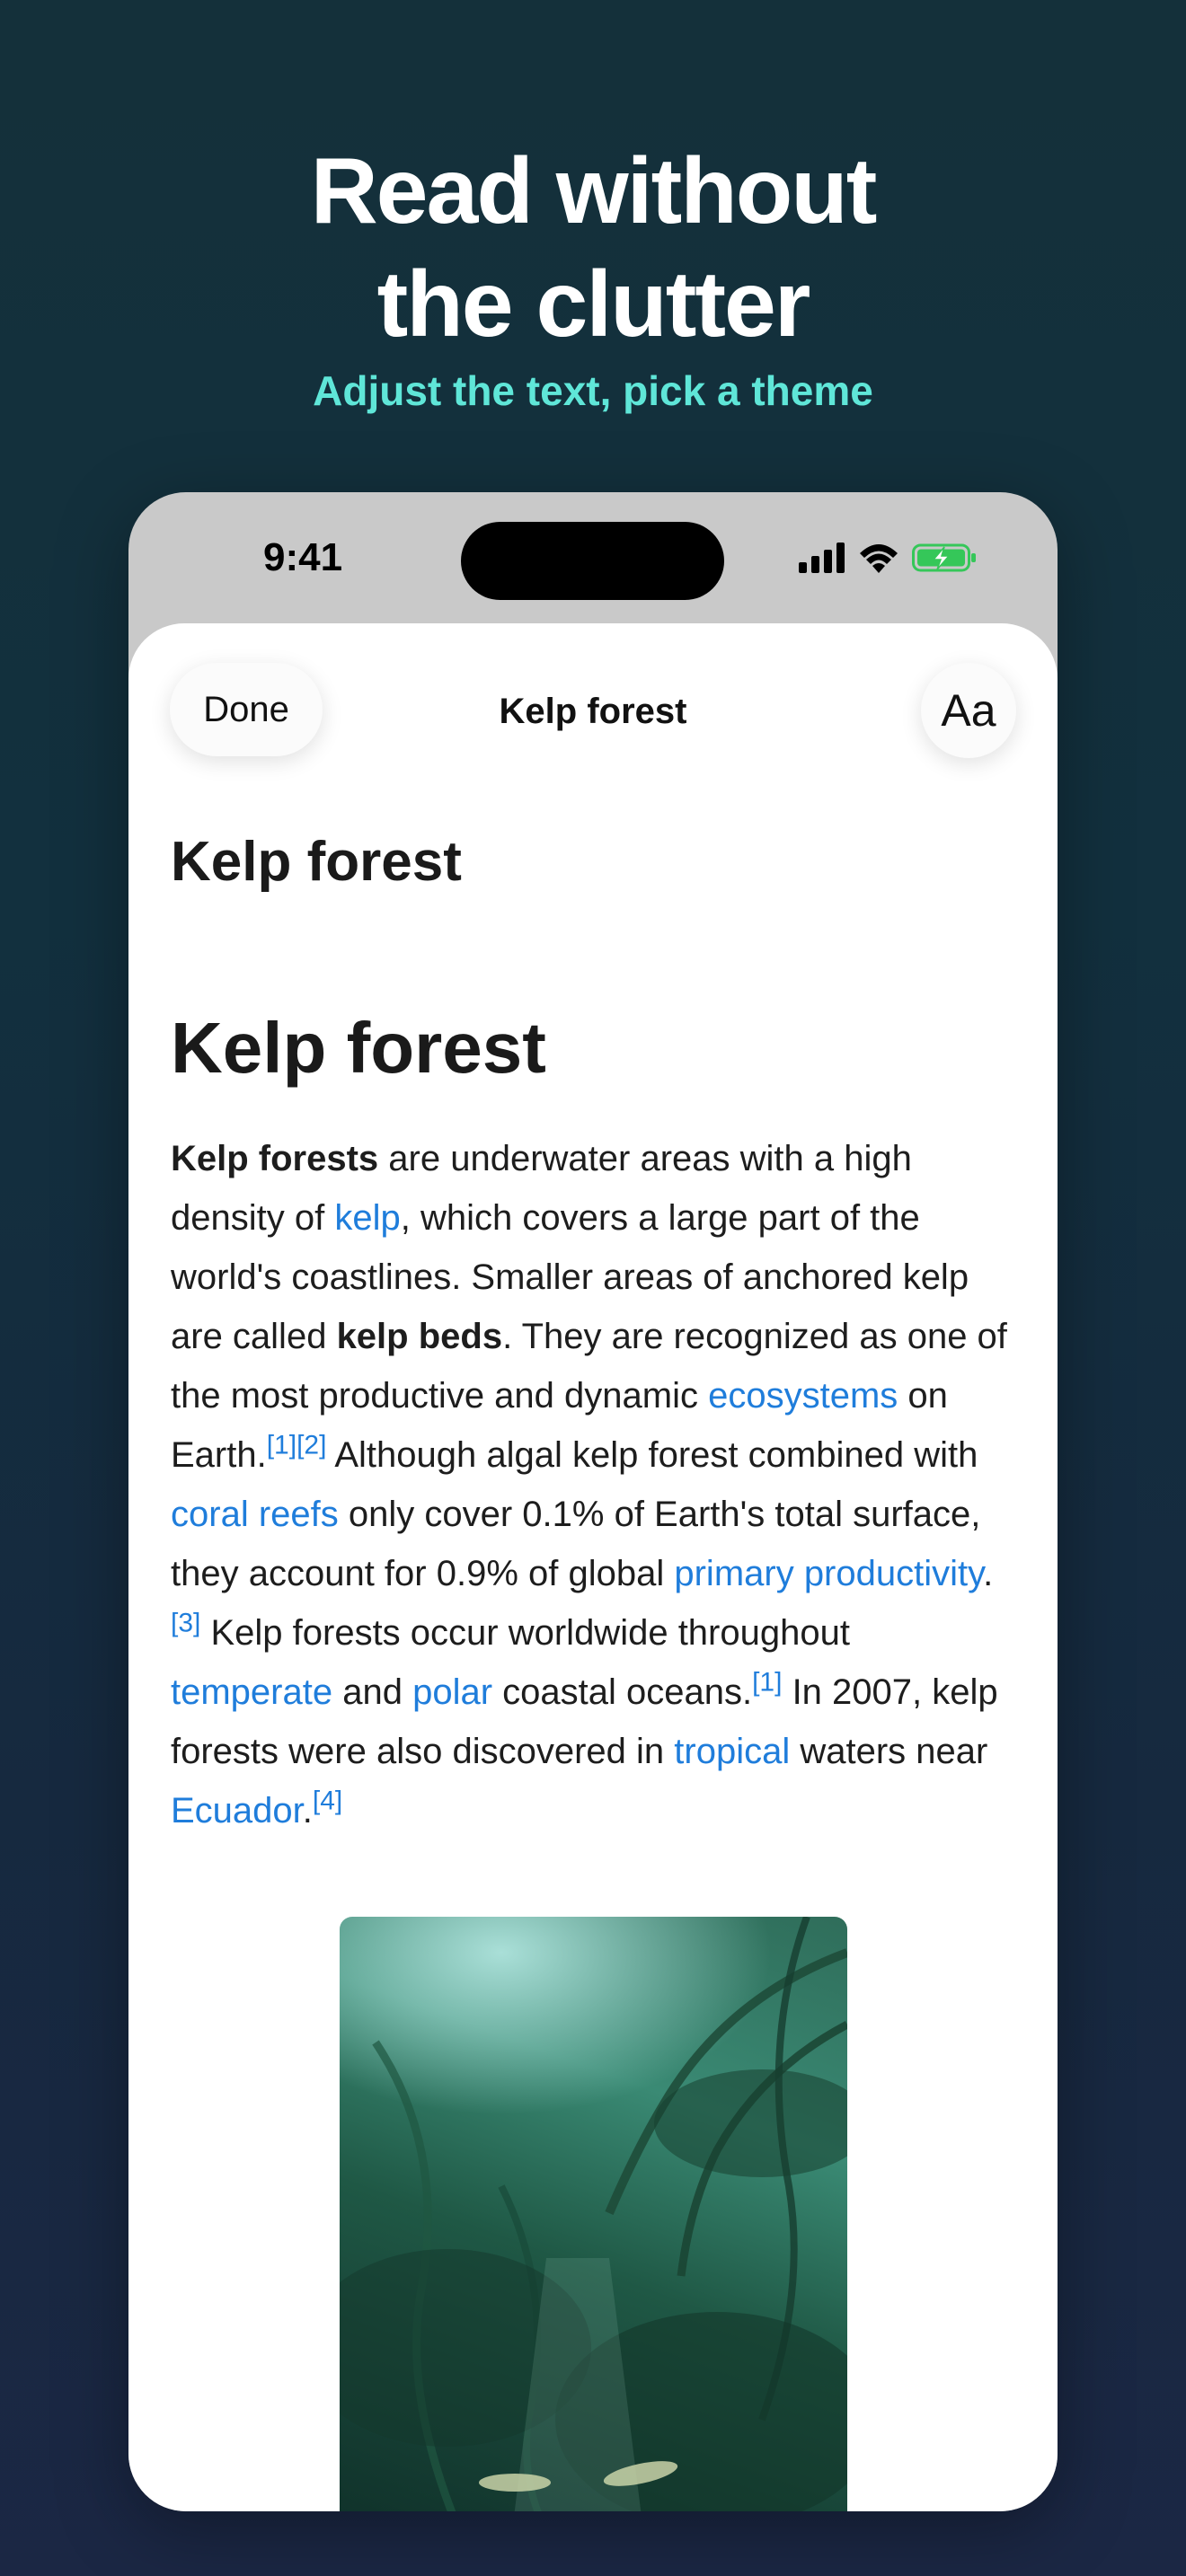 This screenshot has width=1186, height=2576. Describe the element at coordinates (803, 1396) in the screenshot. I see `link-ecosystems: ecosystems` at that location.